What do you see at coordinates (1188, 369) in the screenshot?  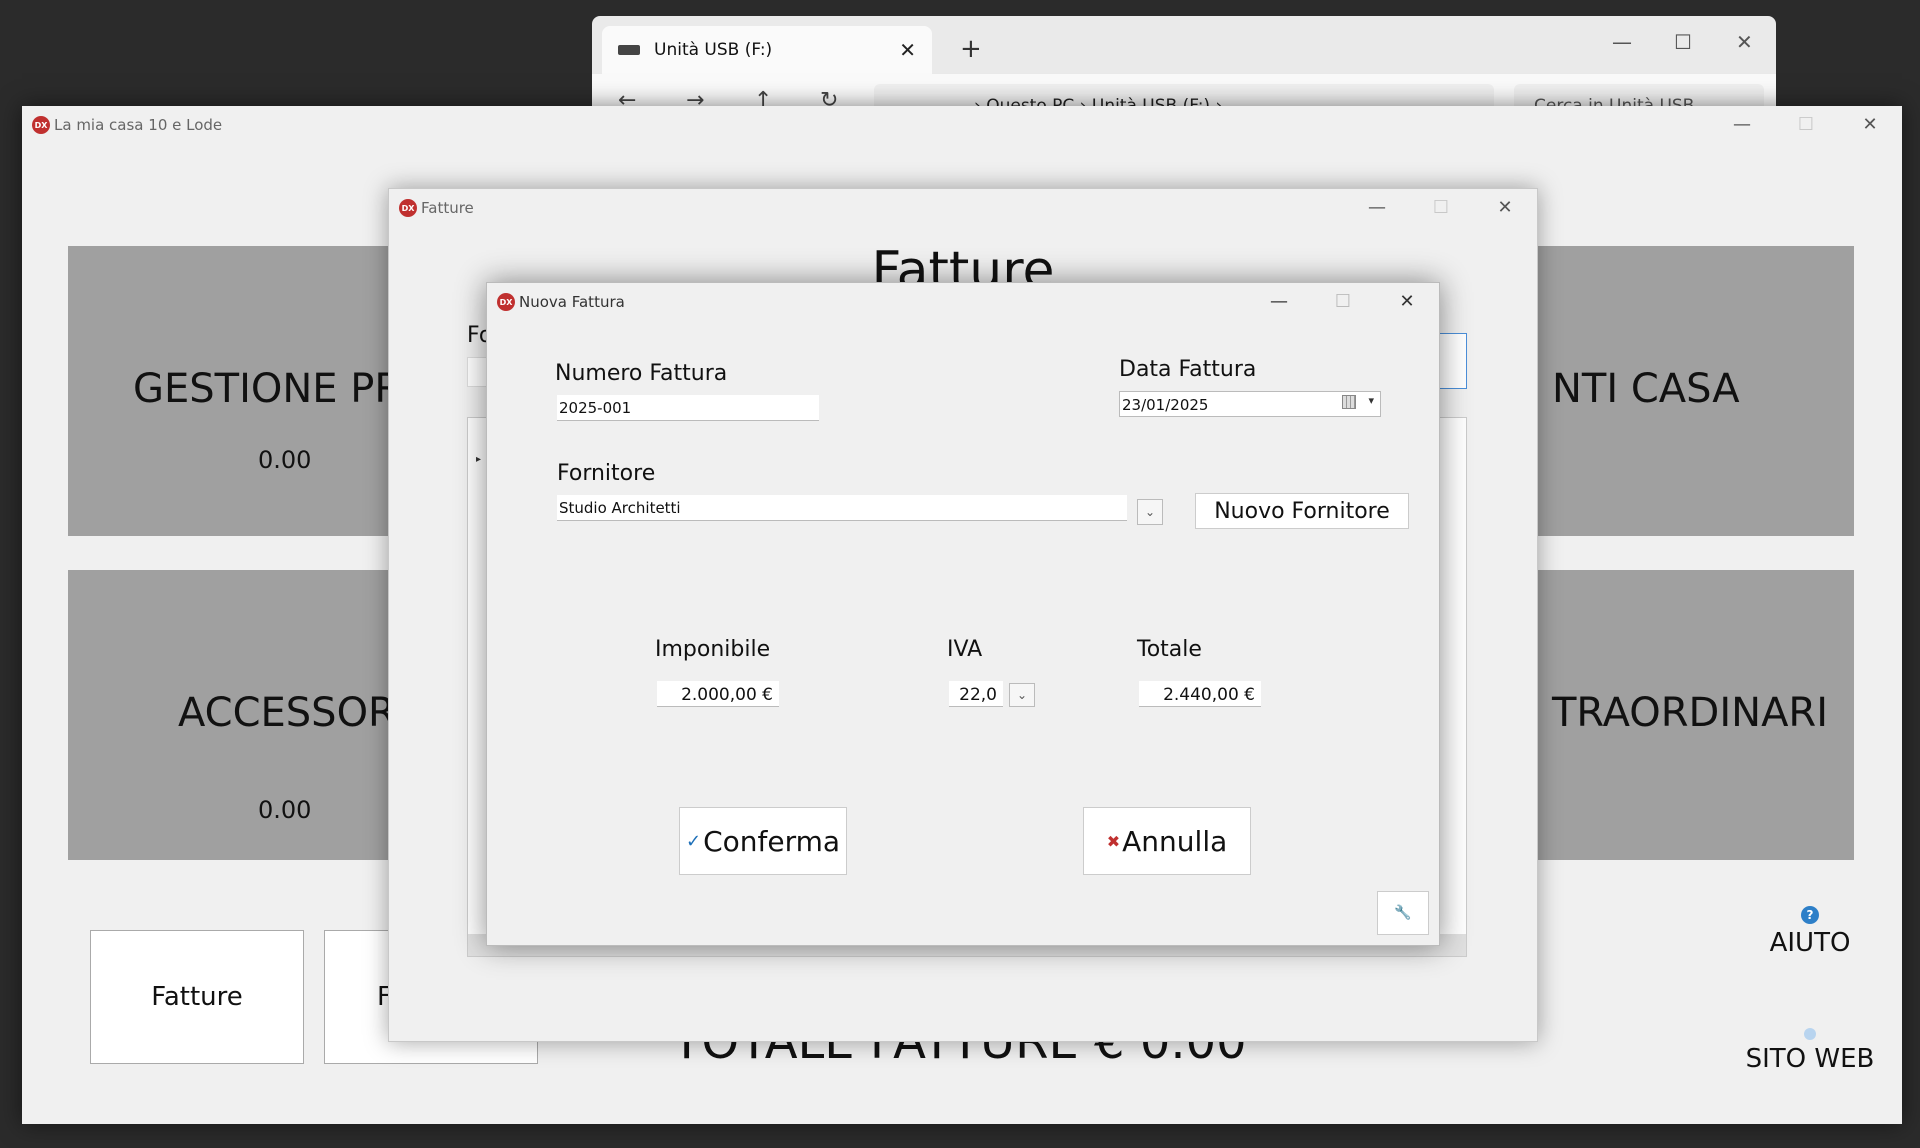 I see `data-fattura-label: Data Fattura` at bounding box center [1188, 369].